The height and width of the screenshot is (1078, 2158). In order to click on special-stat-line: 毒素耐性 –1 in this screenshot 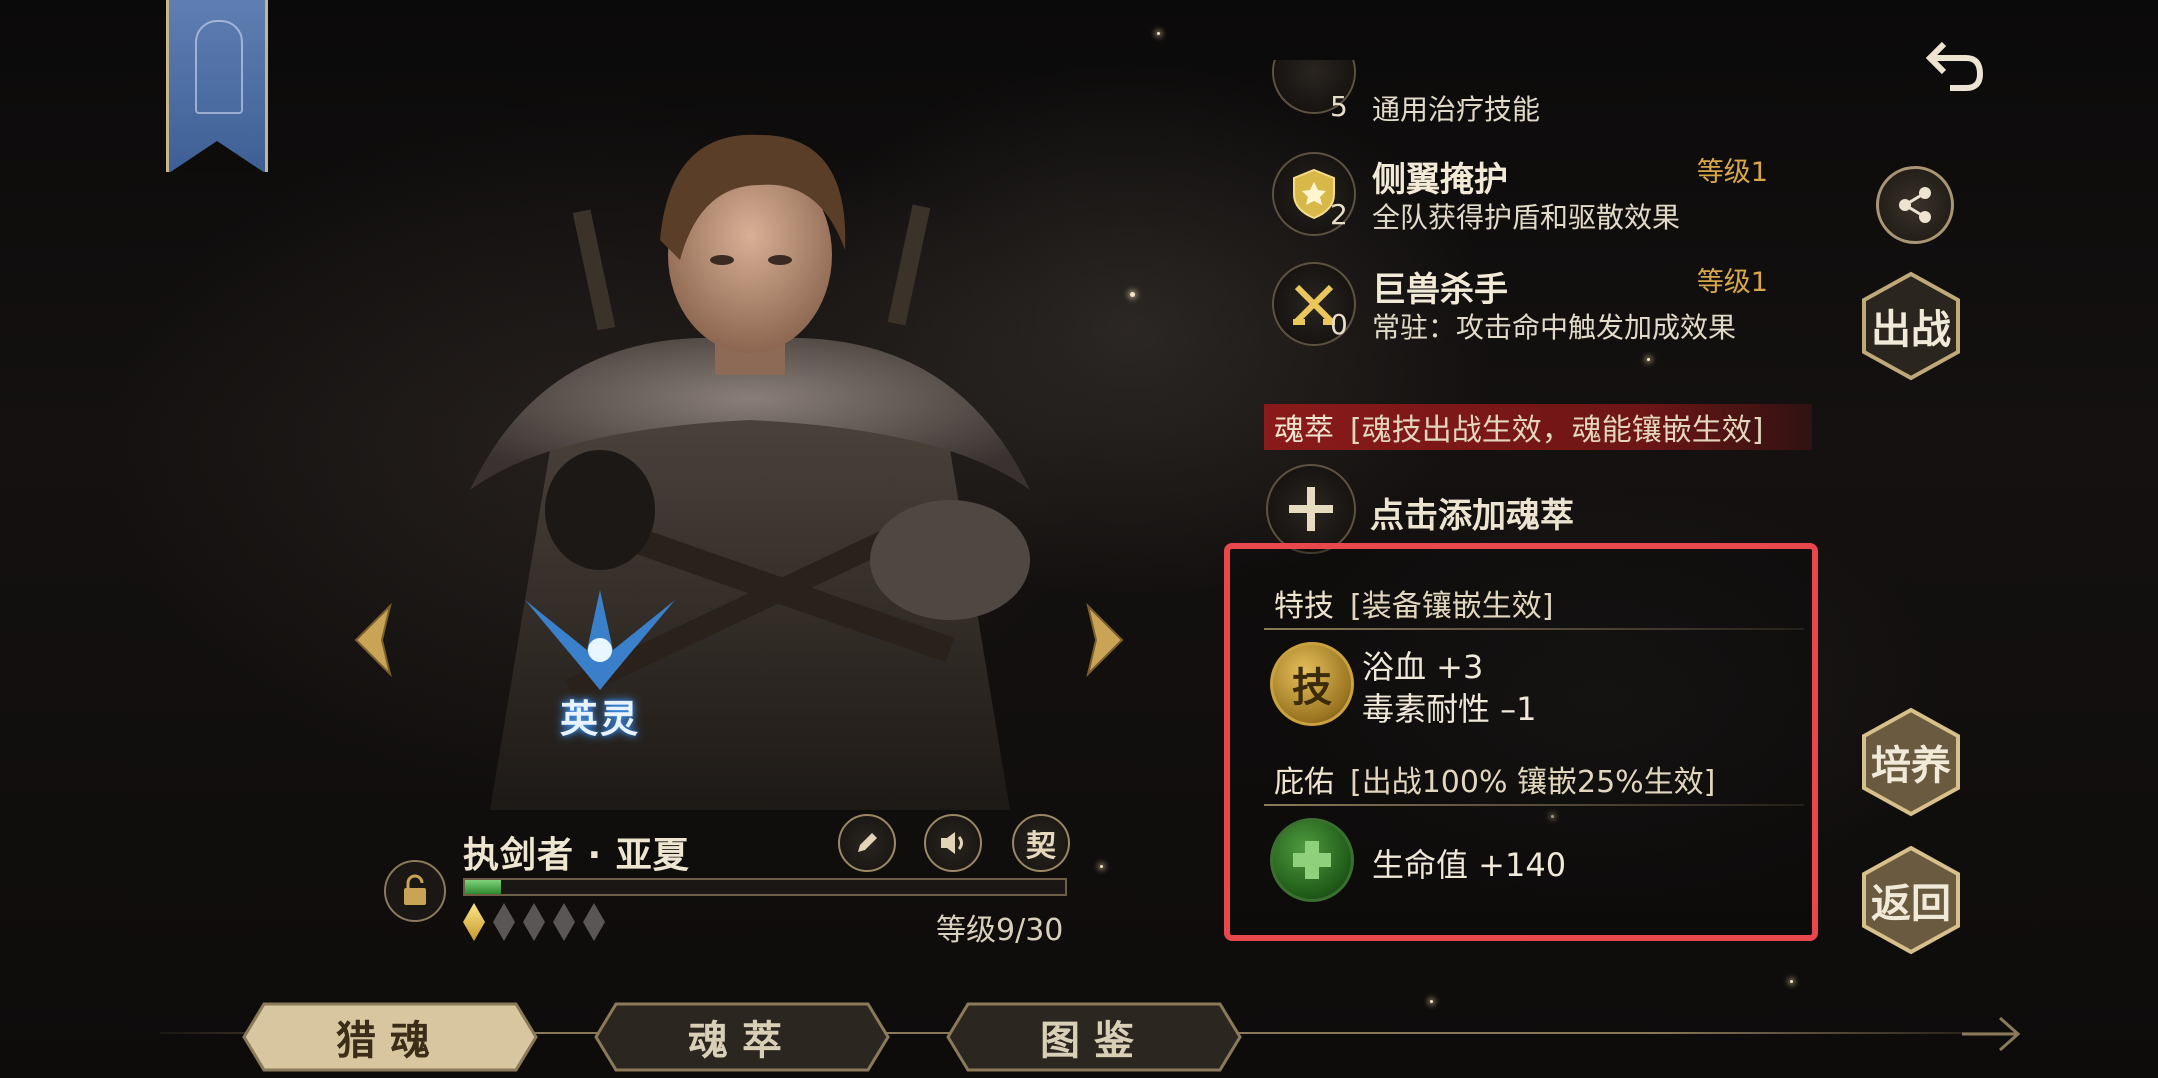, I will do `click(1449, 709)`.